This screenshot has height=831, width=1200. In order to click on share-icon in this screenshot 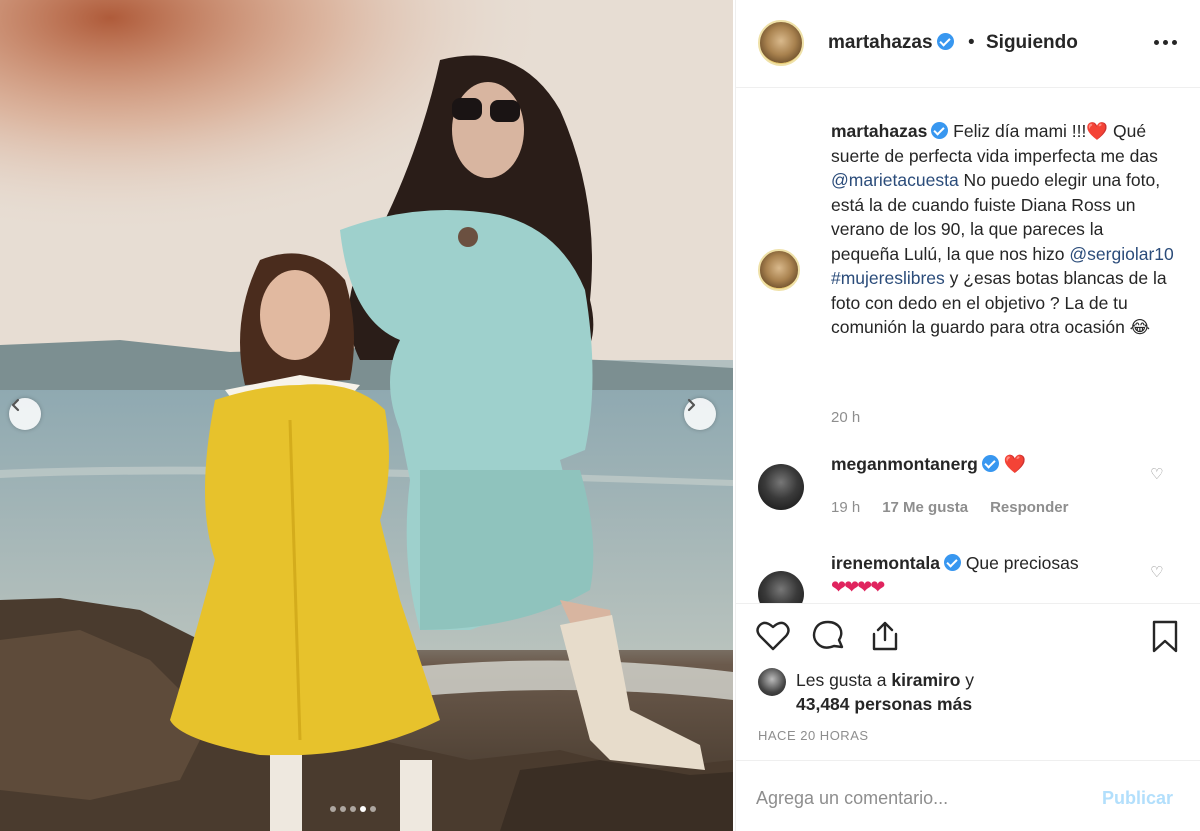, I will do `click(885, 636)`.